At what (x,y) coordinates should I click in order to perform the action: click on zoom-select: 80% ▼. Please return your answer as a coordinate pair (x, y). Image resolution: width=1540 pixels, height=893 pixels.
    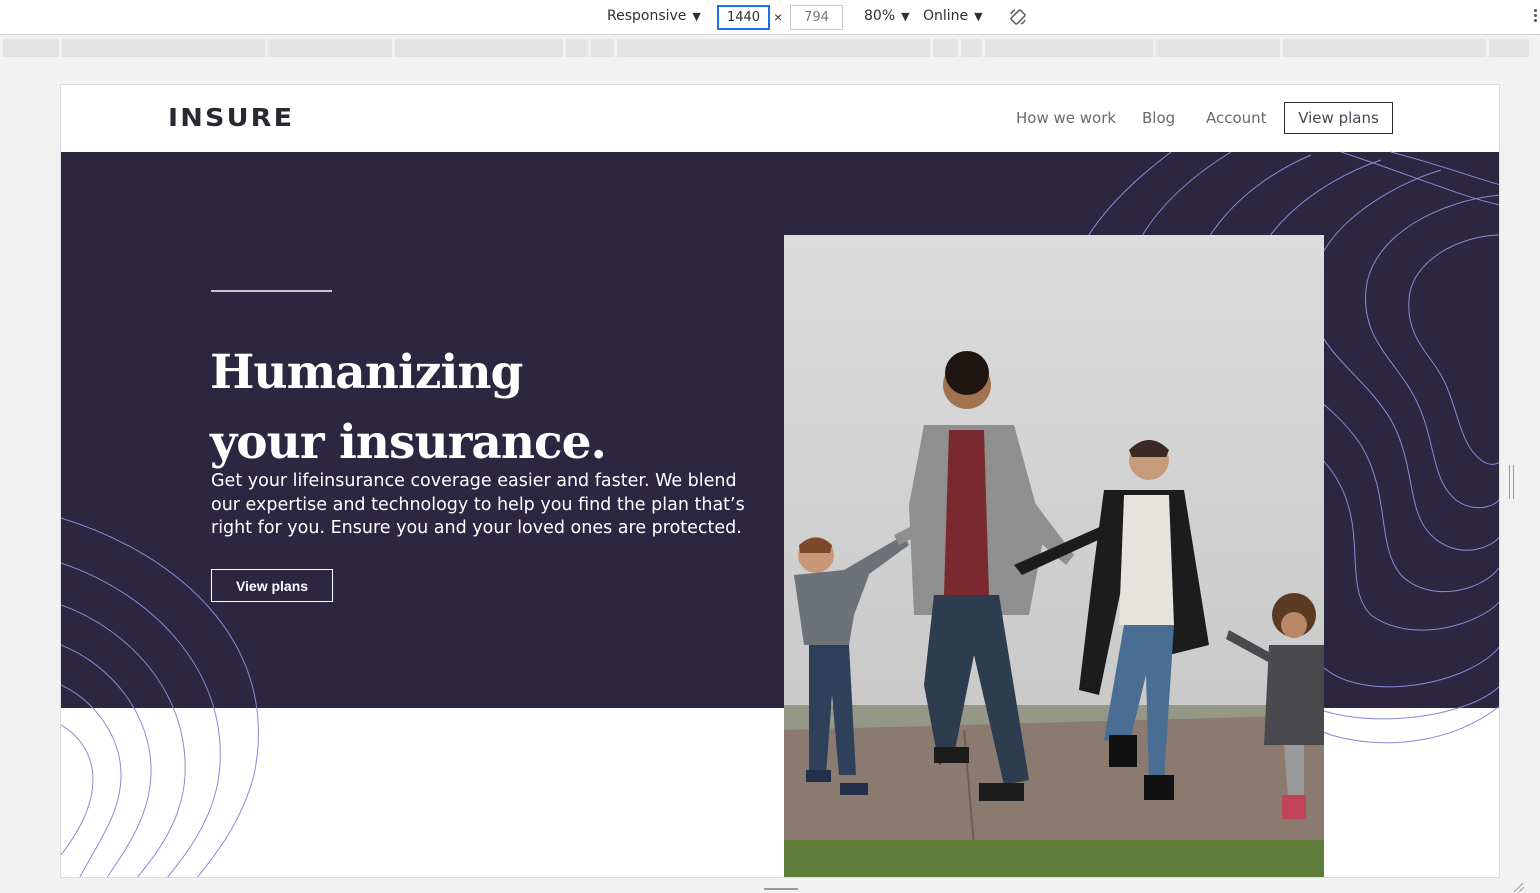
    Looking at the image, I should click on (887, 16).